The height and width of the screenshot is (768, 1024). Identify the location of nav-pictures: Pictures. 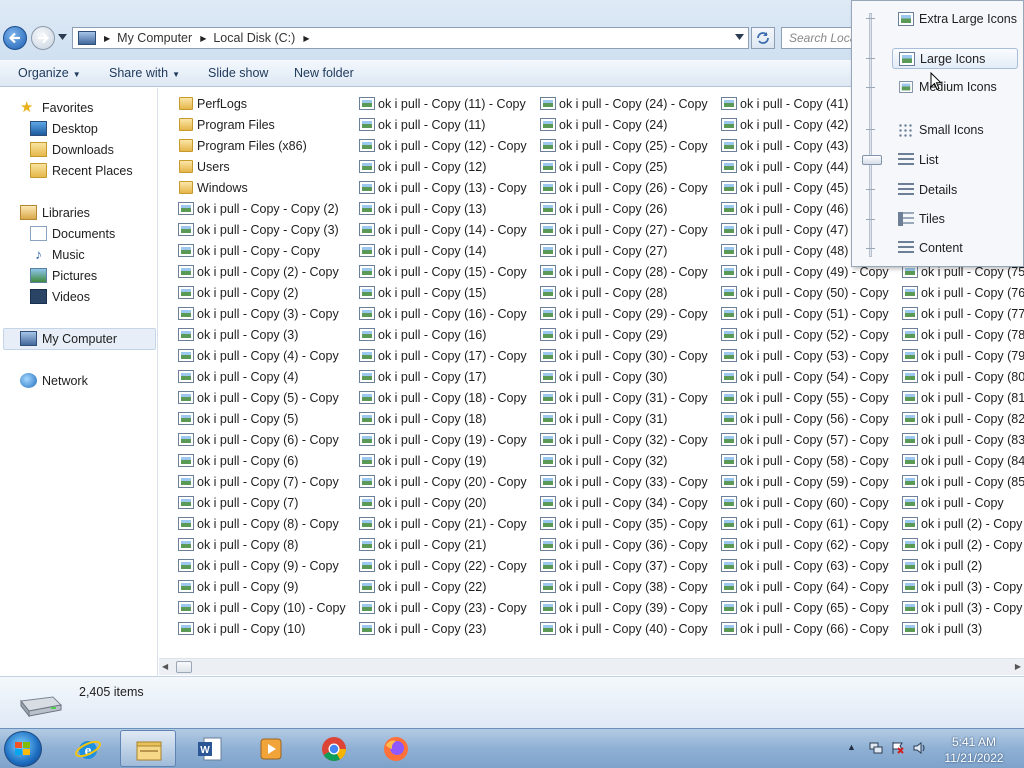
(63, 275).